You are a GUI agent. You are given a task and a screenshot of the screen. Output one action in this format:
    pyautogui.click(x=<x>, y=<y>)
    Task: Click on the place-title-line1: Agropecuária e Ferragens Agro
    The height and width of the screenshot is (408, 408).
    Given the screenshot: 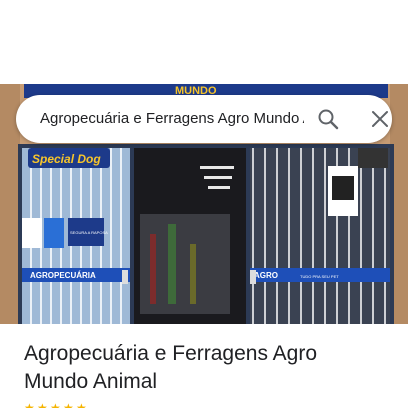 What is the action you would take?
    pyautogui.click(x=171, y=353)
    